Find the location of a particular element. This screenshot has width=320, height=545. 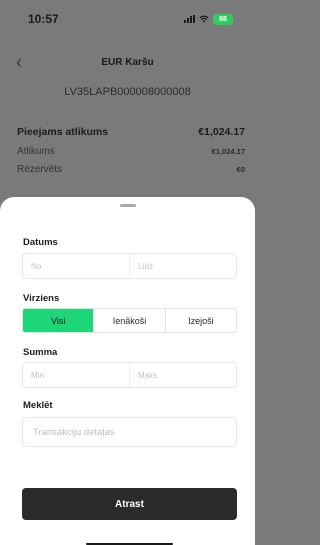

balance-row: Atlikums €1,024.17 is located at coordinates (131, 151).